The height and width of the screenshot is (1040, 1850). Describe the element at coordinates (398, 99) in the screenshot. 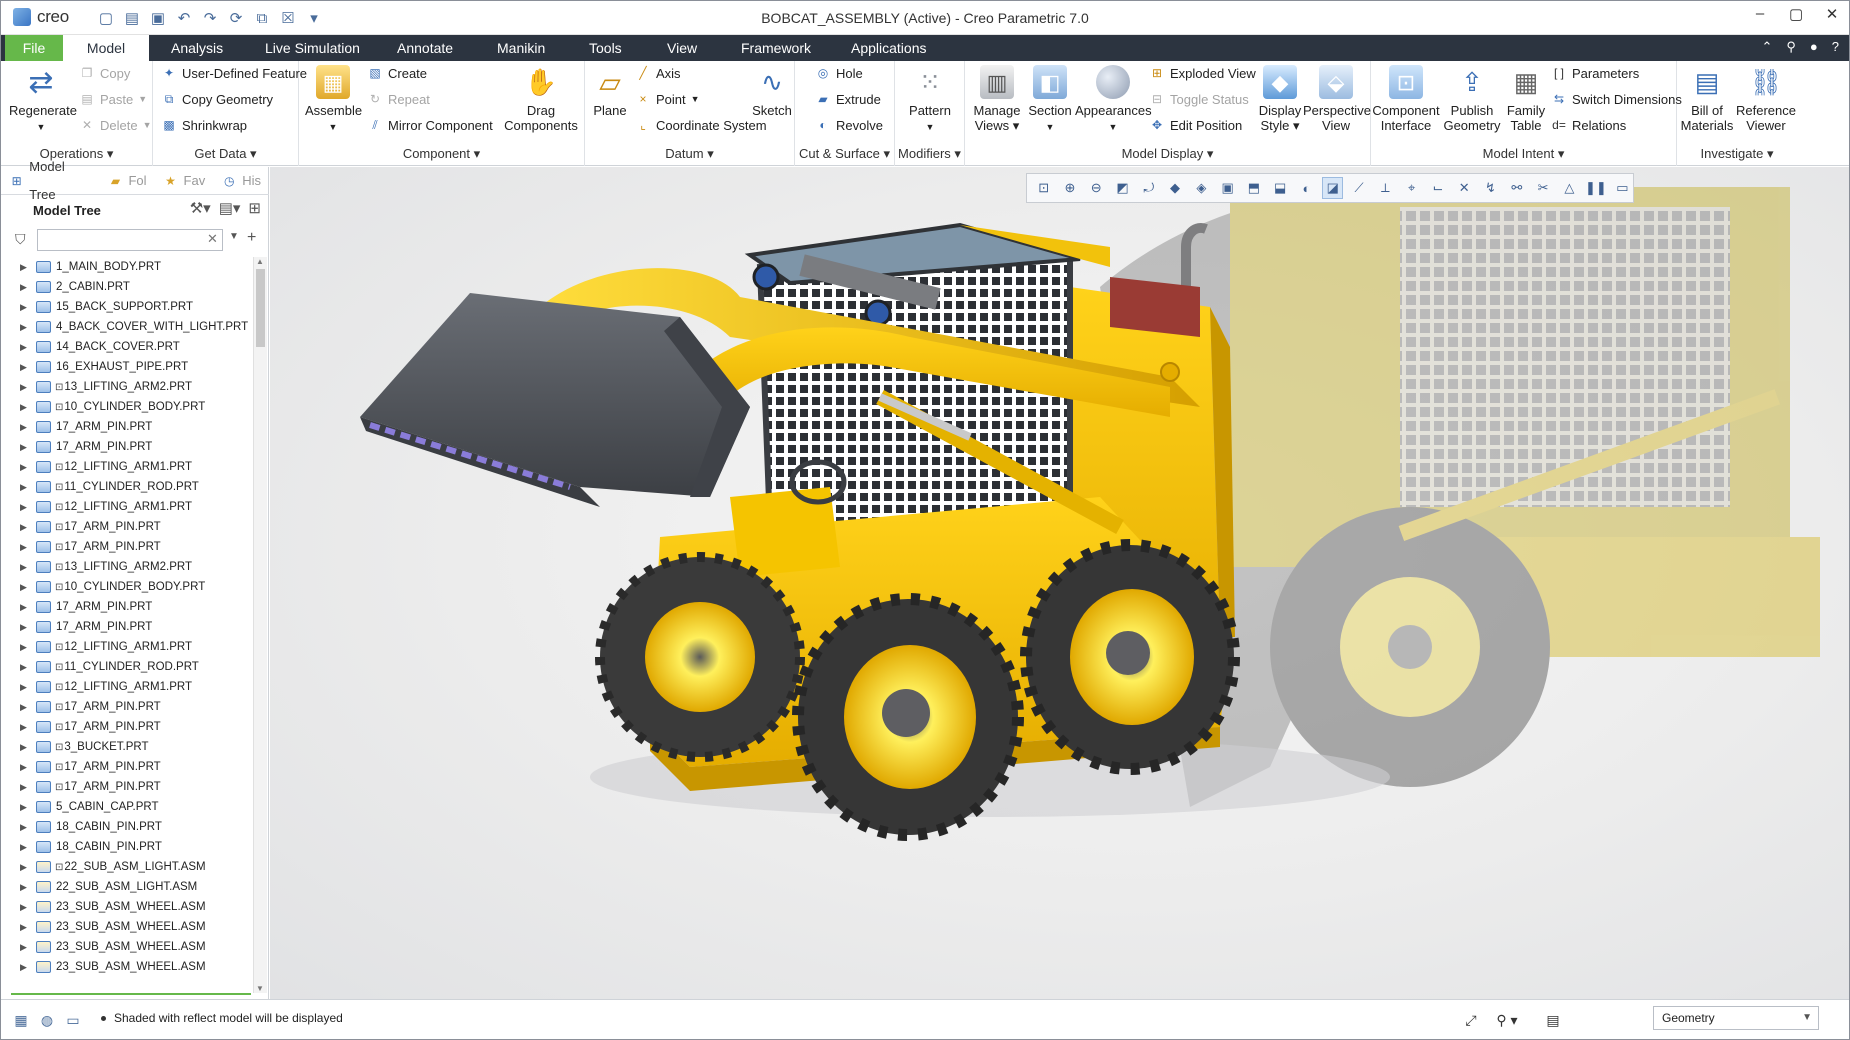

I see `repeat-button: ↻ Repeat` at that location.